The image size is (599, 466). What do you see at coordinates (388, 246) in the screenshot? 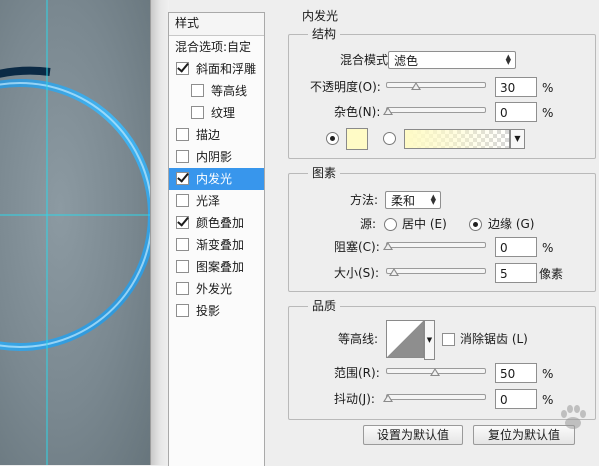
I see `choke-slider-thumb` at bounding box center [388, 246].